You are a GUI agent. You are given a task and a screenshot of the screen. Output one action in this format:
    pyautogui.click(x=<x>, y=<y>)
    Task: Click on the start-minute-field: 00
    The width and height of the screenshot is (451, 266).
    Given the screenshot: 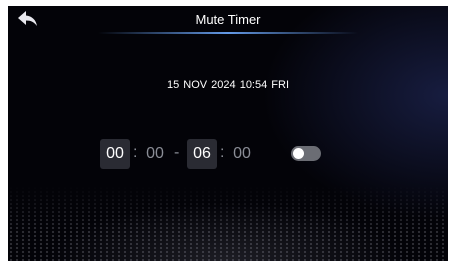 What is the action you would take?
    pyautogui.click(x=155, y=154)
    